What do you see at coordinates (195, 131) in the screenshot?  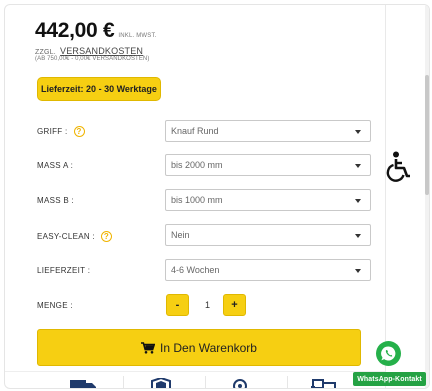 I see `select-value: Knauf Rund` at bounding box center [195, 131].